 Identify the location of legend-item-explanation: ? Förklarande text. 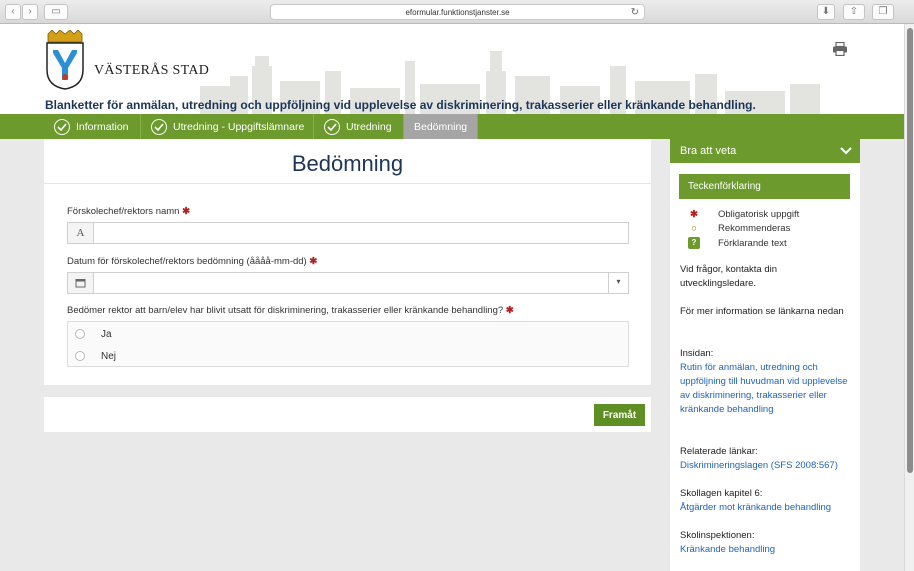
(737, 243).